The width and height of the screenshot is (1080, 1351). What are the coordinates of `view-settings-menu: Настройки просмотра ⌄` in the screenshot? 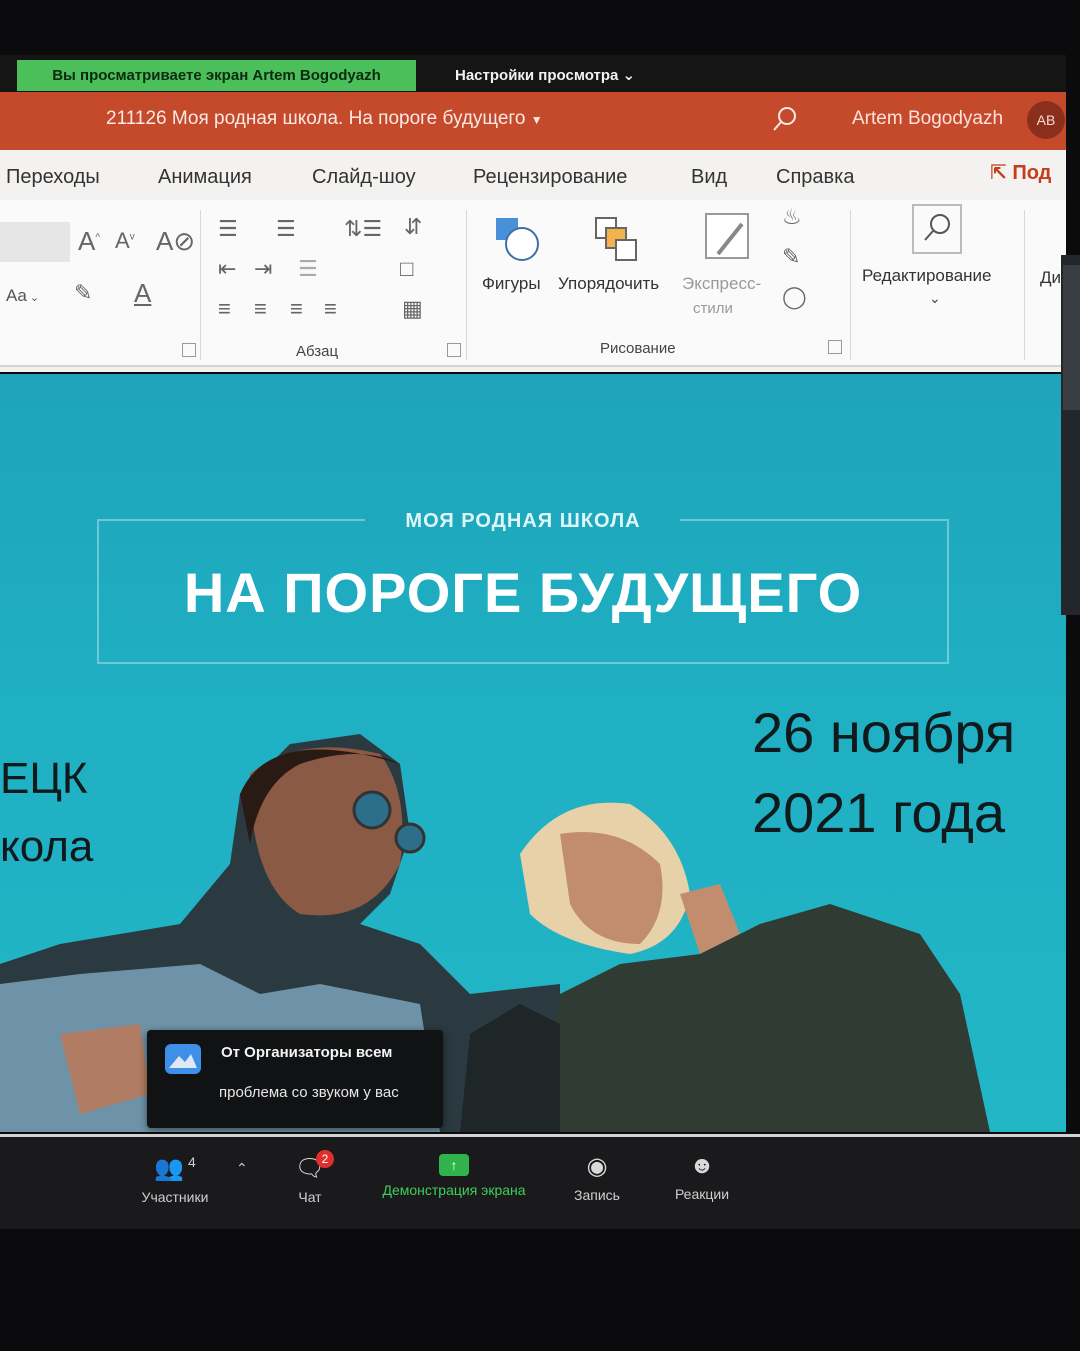 It's located at (545, 75).